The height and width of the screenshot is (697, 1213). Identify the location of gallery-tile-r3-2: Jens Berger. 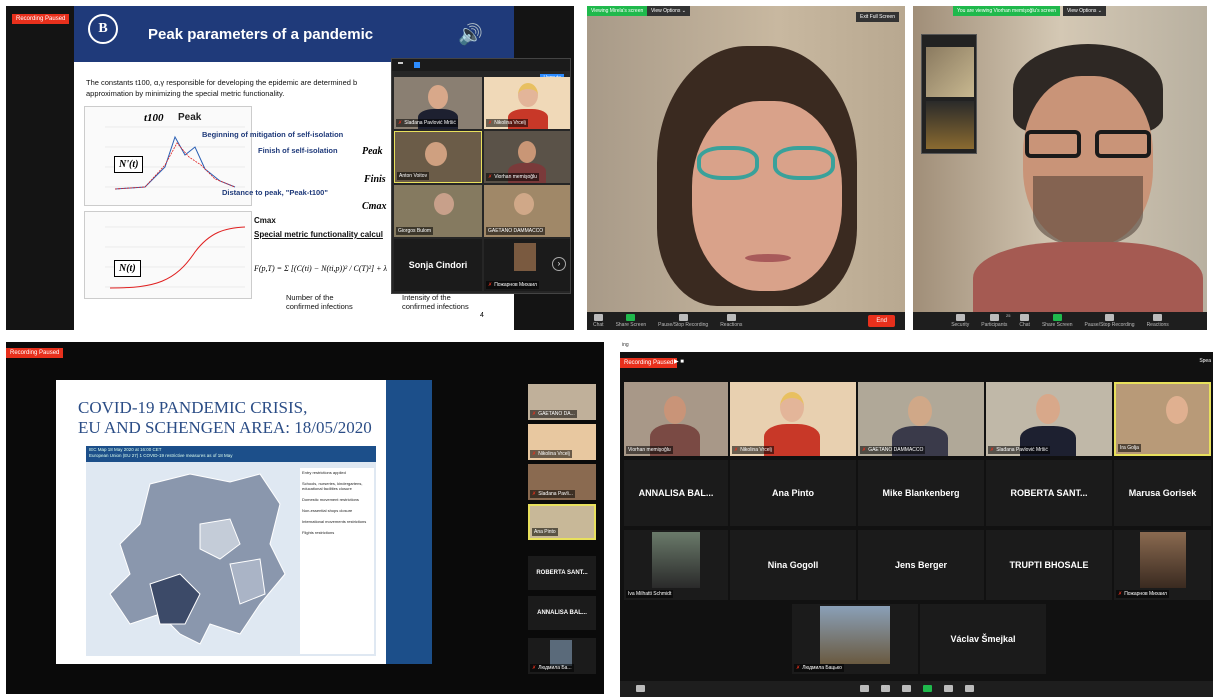
(921, 565).